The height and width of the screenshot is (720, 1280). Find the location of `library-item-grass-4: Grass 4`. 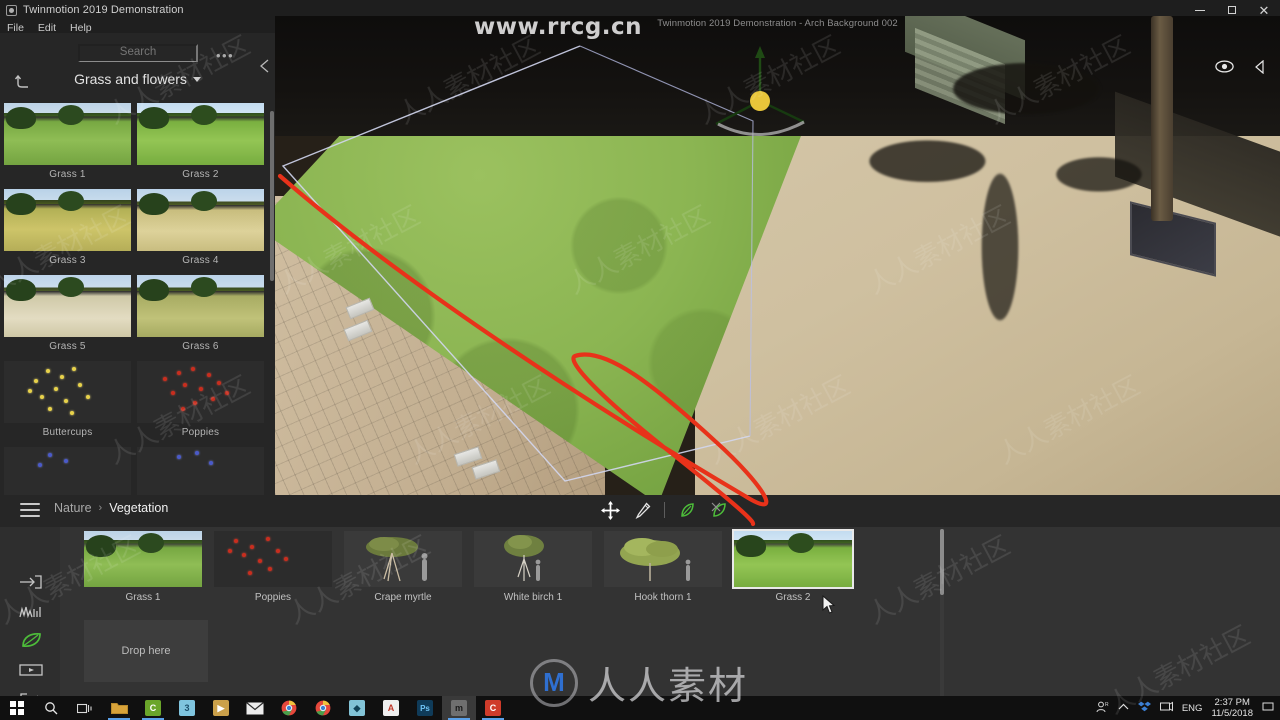

library-item-grass-4: Grass 4 is located at coordinates (200, 227).